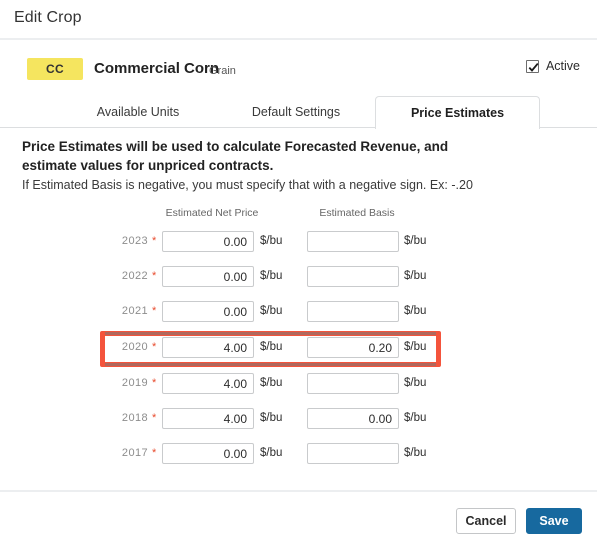 This screenshot has height=543, width=597. I want to click on active-label: Active, so click(562, 66).